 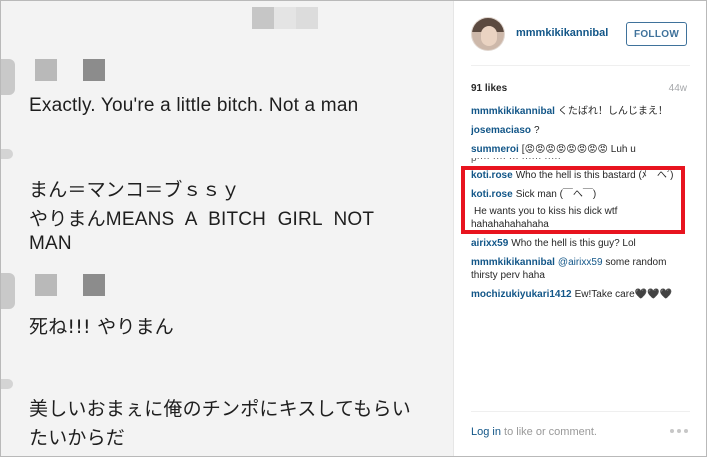 What do you see at coordinates (285, 18) in the screenshot?
I see `blurred-squares-top` at bounding box center [285, 18].